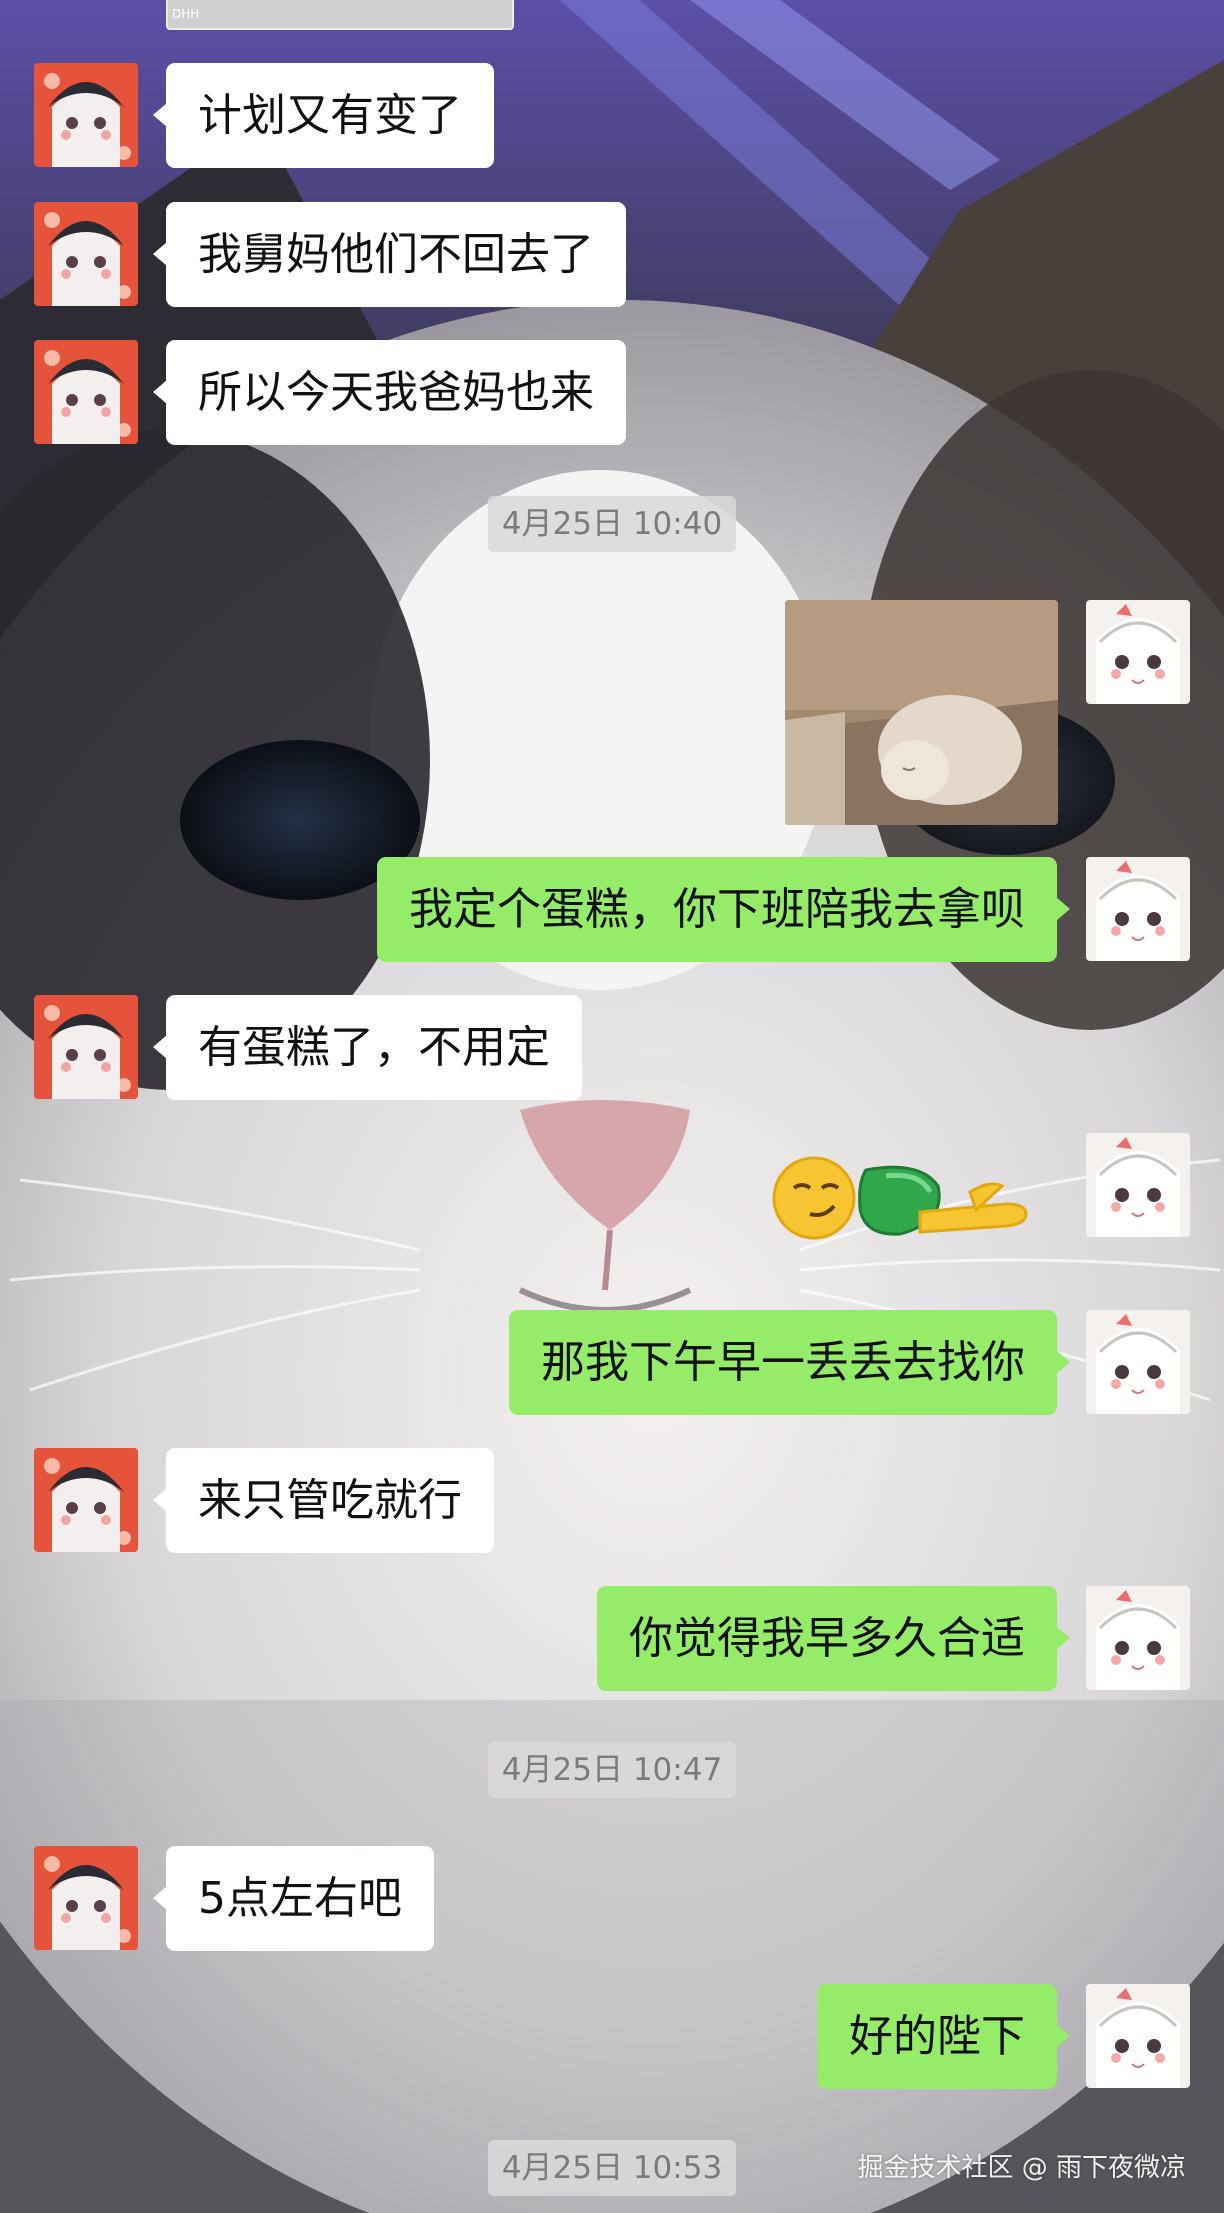  What do you see at coordinates (943, 1200) in the screenshot?
I see `lying-flat-emoji` at bounding box center [943, 1200].